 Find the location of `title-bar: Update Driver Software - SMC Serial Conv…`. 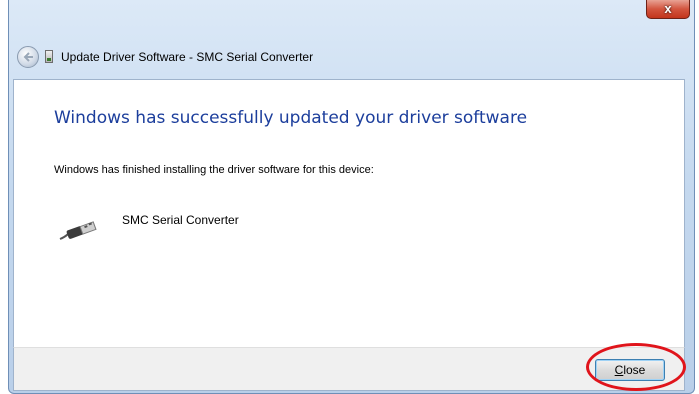

title-bar: Update Driver Software - SMC Serial Conv… is located at coordinates (351, 59).